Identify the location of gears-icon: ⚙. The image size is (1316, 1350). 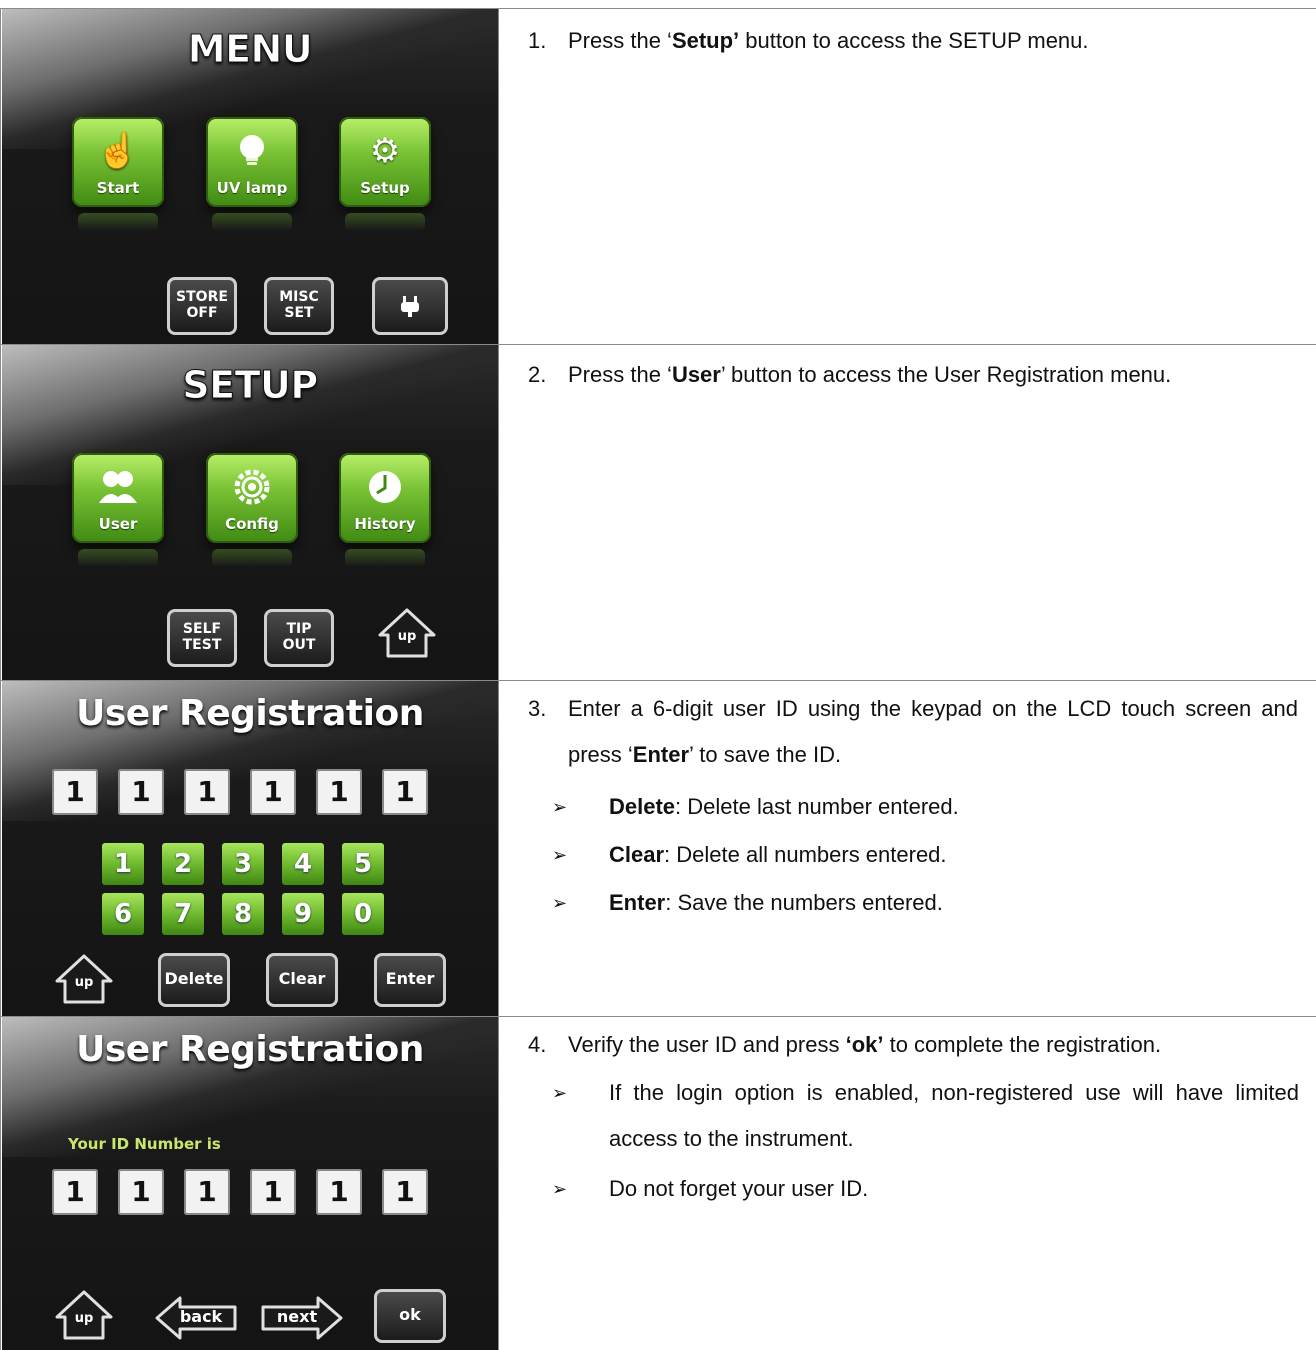
(385, 151).